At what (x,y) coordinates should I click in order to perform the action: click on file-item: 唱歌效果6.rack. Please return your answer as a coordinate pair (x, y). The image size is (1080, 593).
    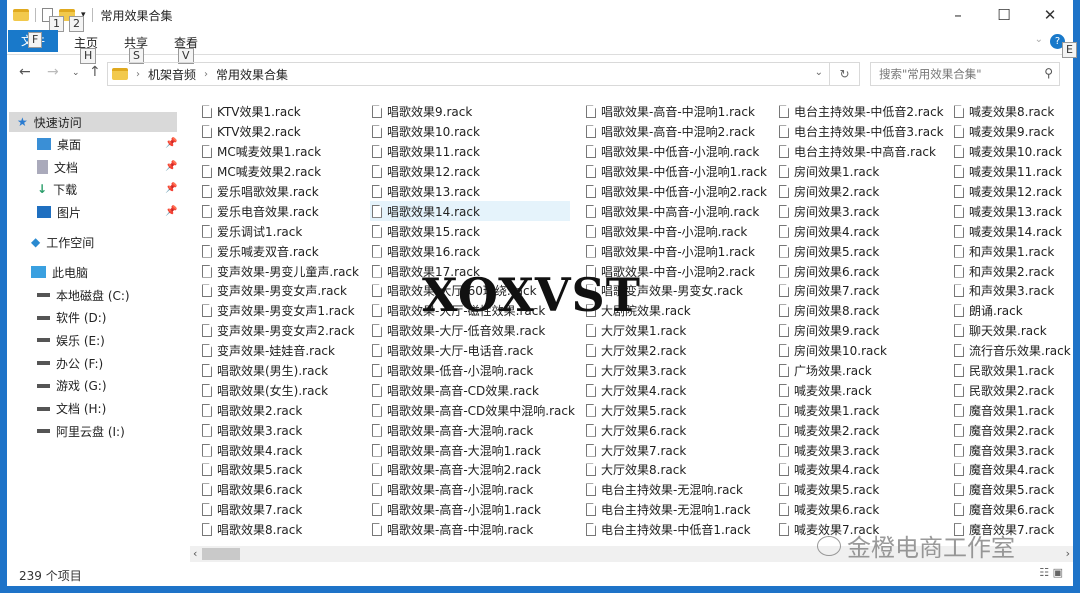
    Looking at the image, I should click on (282, 490).